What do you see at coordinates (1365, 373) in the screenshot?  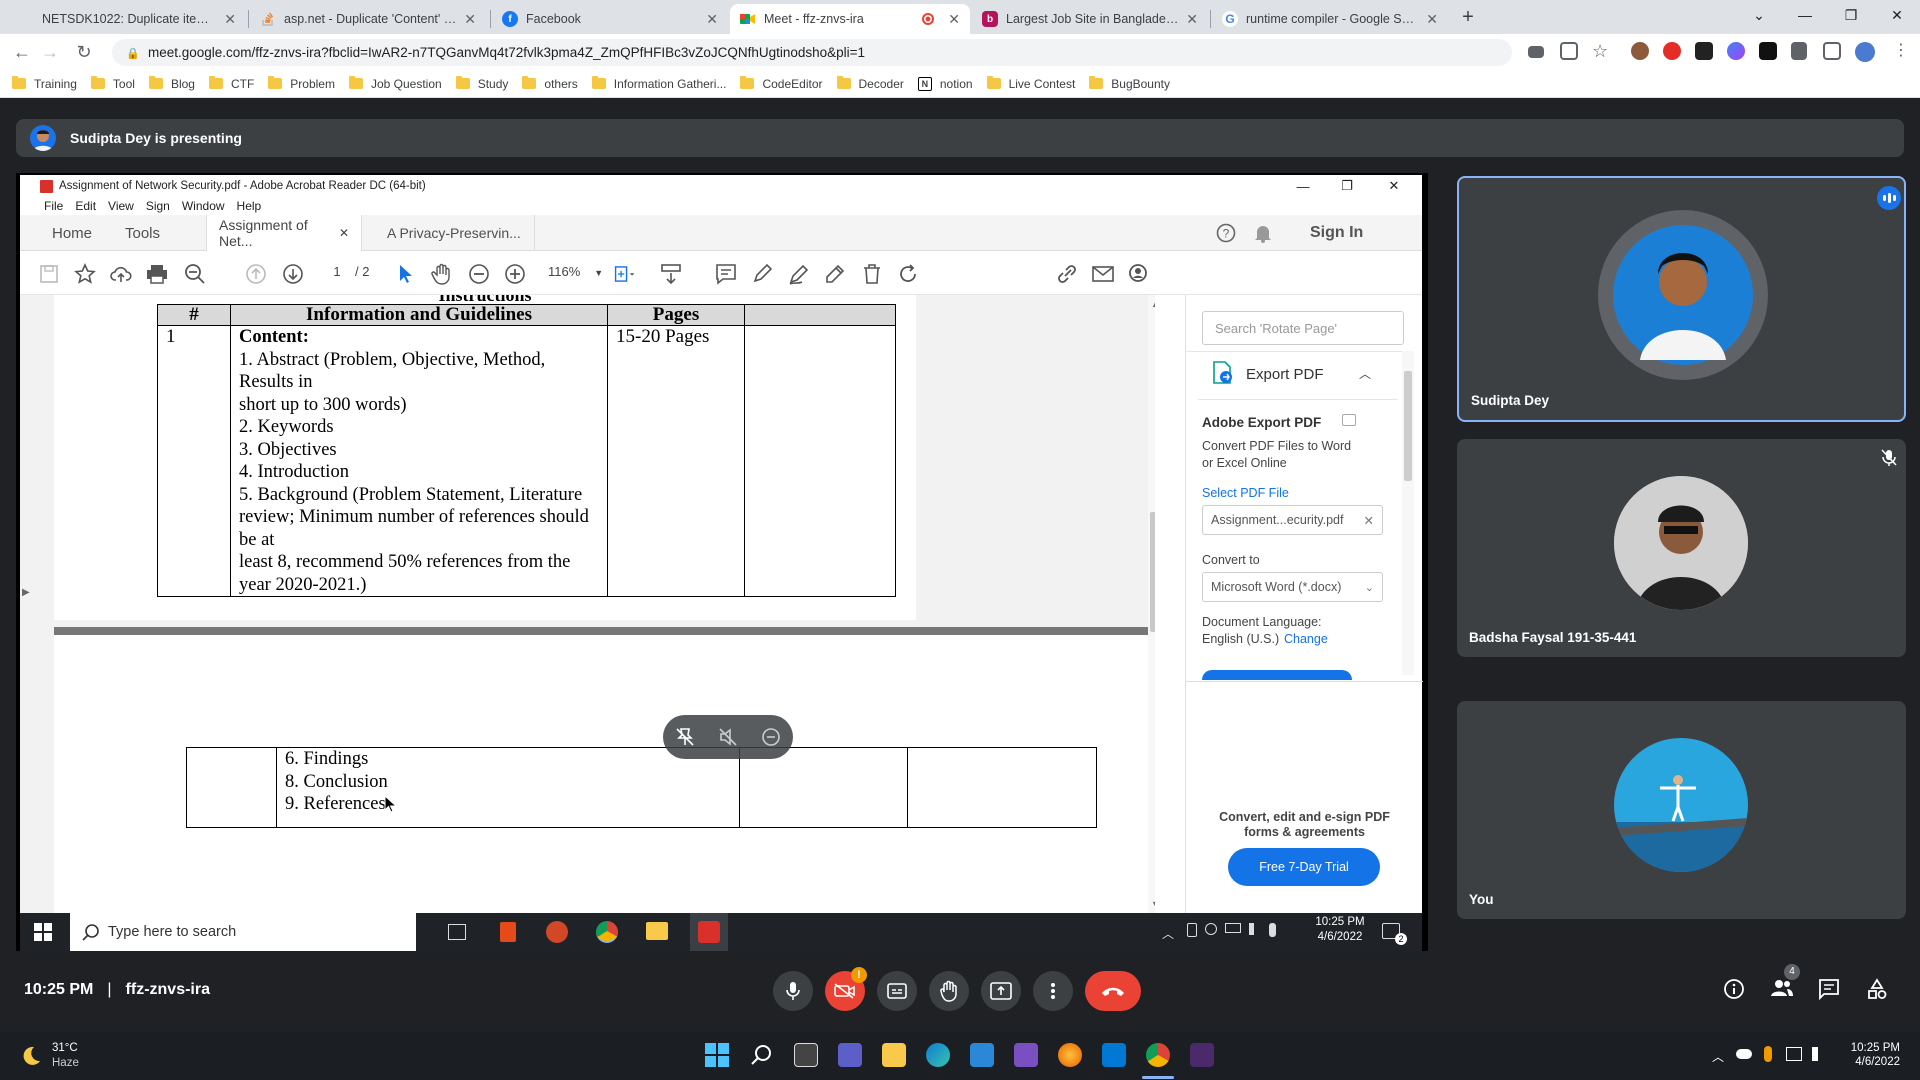 I see `collapse-chevron-icon: ︿` at bounding box center [1365, 373].